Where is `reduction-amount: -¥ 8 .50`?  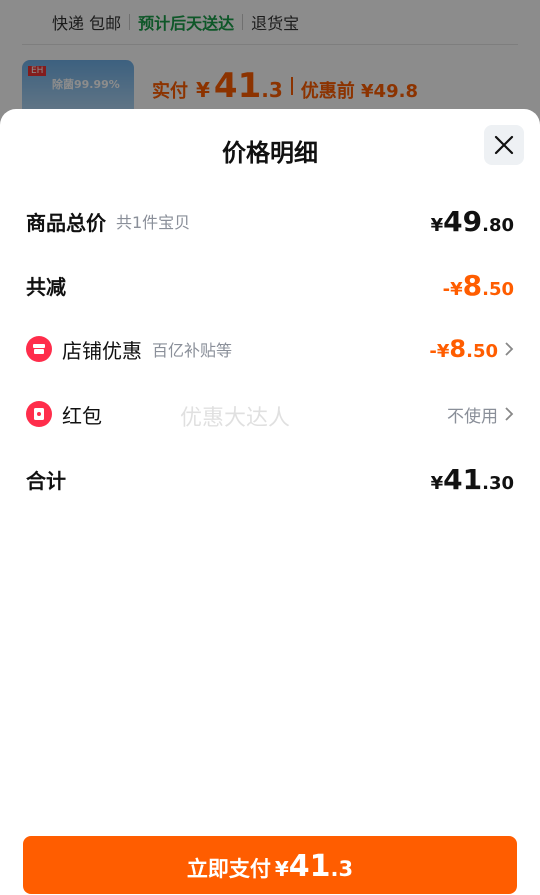 reduction-amount: -¥ 8 .50 is located at coordinates (478, 285).